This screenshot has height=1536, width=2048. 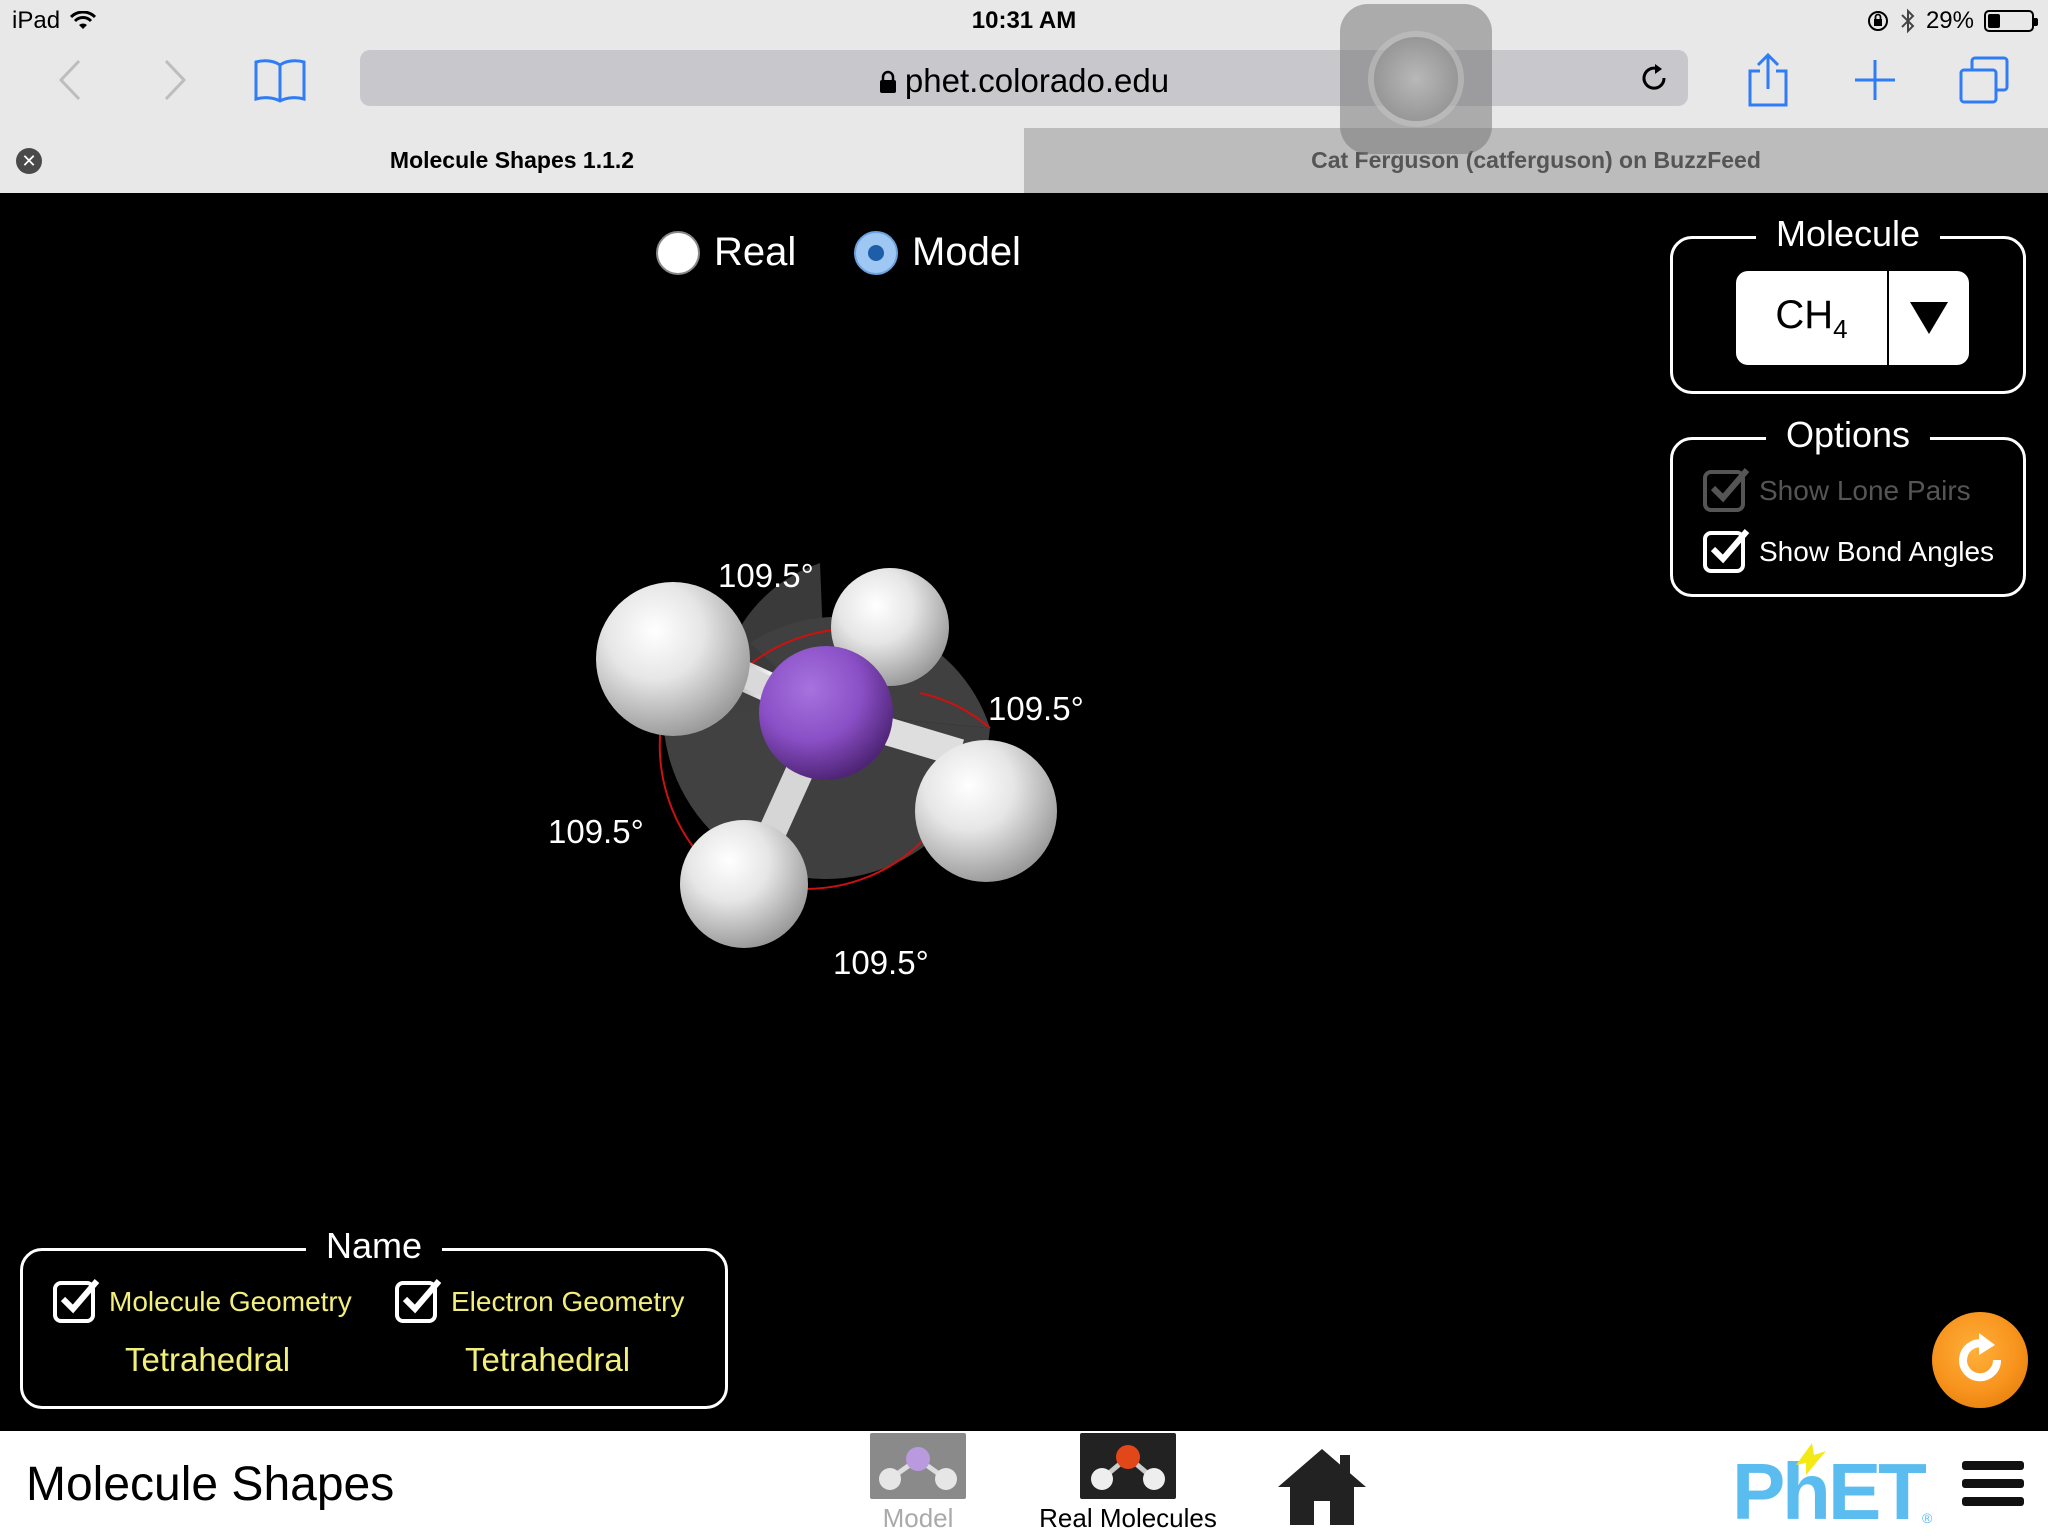 What do you see at coordinates (210, 1484) in the screenshot?
I see `sim-title: Molecule Shapes` at bounding box center [210, 1484].